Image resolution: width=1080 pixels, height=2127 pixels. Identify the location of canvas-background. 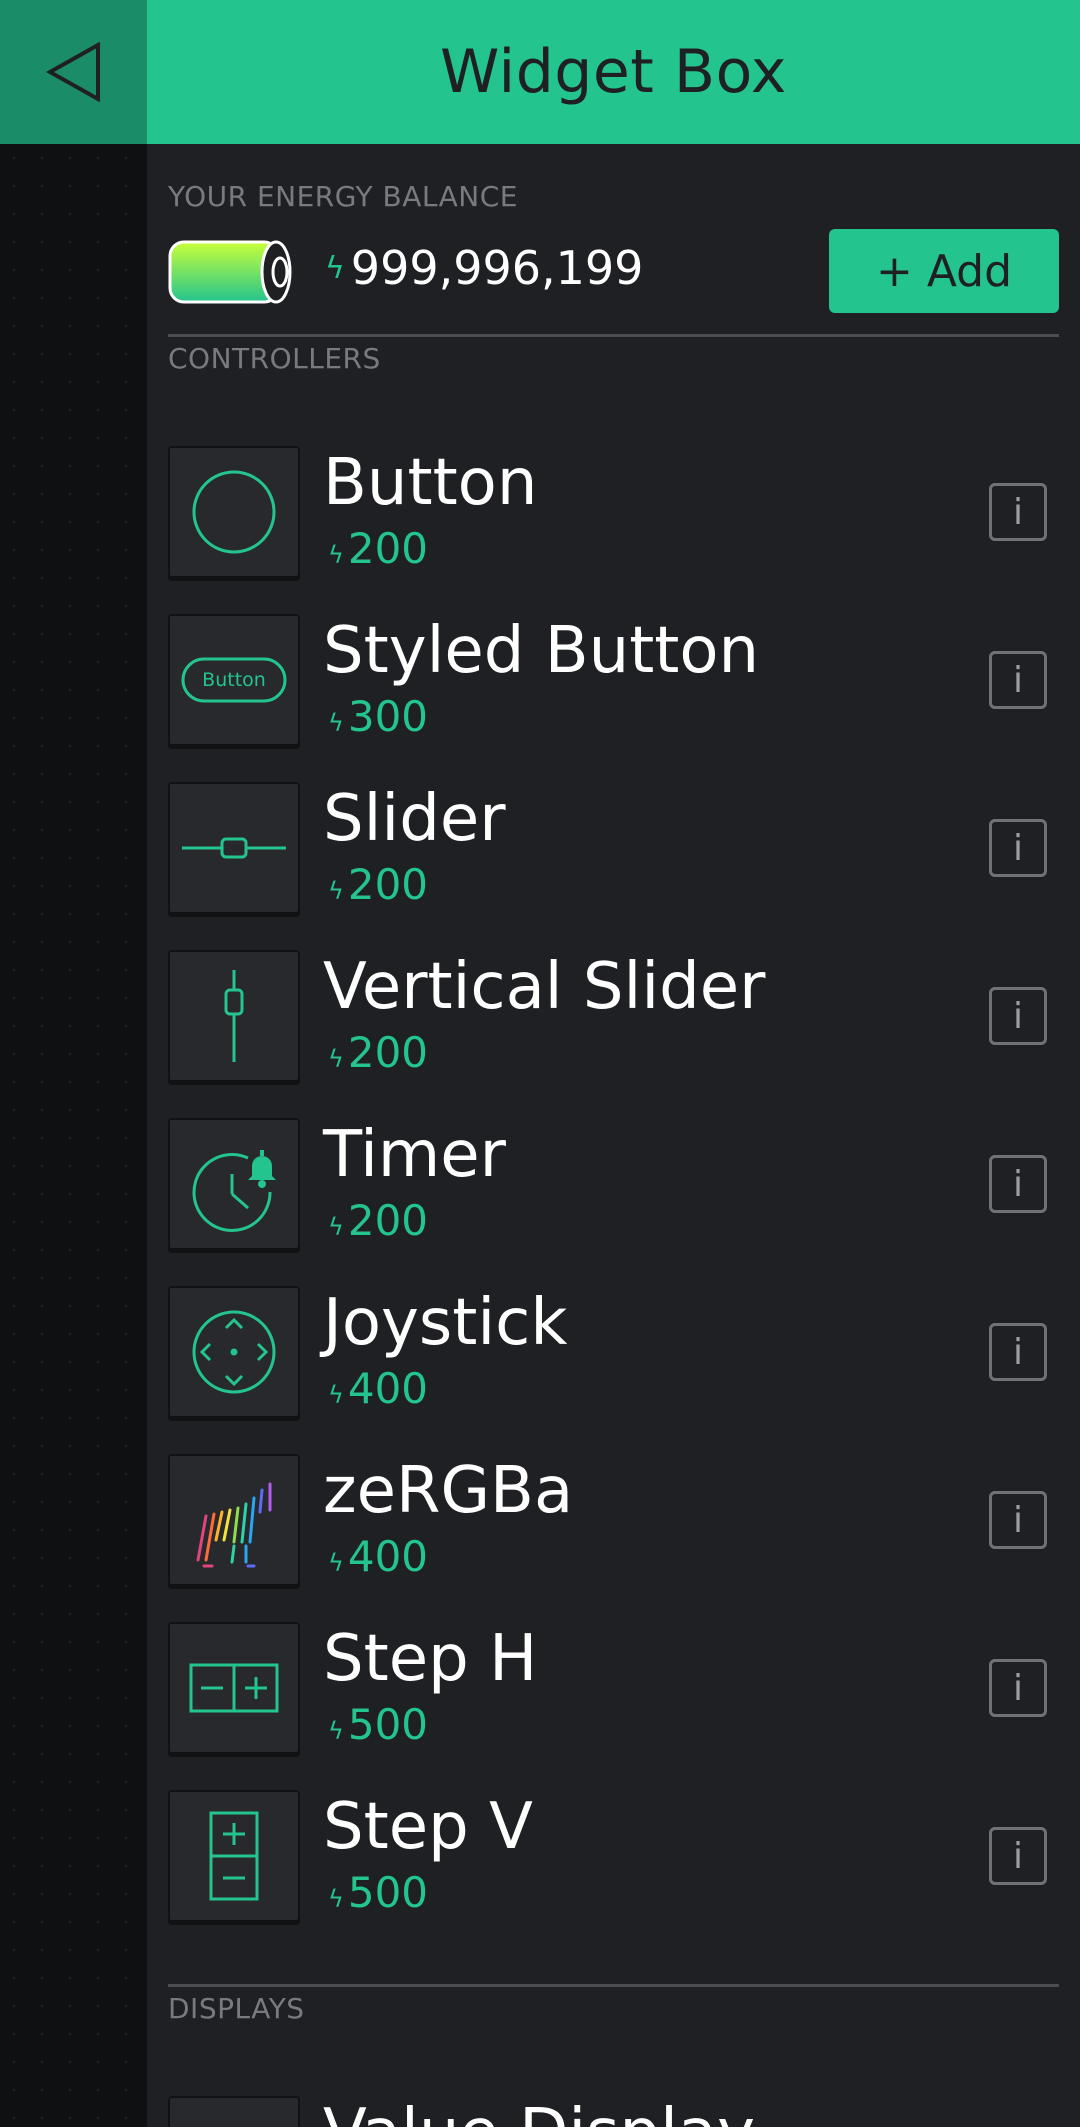
(73, 1135).